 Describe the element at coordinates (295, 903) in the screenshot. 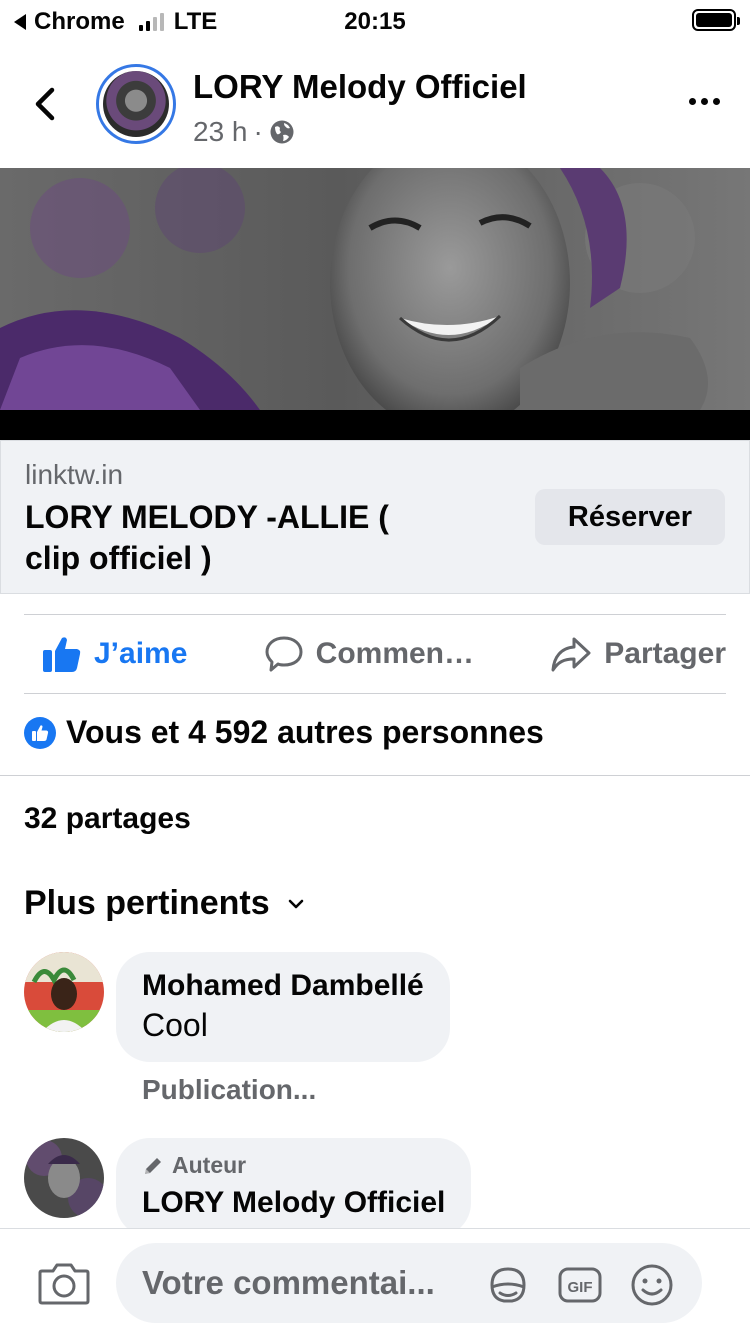

I see `chevron-down-icon` at that location.